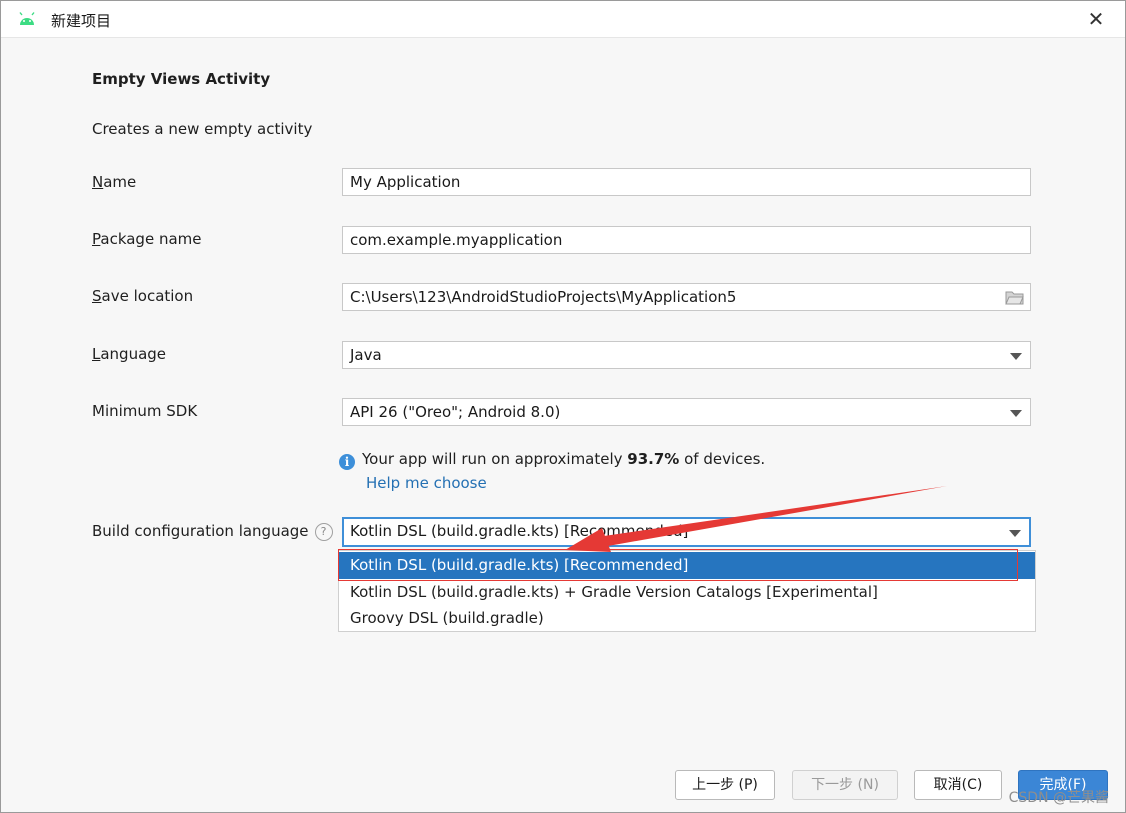  Describe the element at coordinates (347, 462) in the screenshot. I see `info-icon: i` at that location.